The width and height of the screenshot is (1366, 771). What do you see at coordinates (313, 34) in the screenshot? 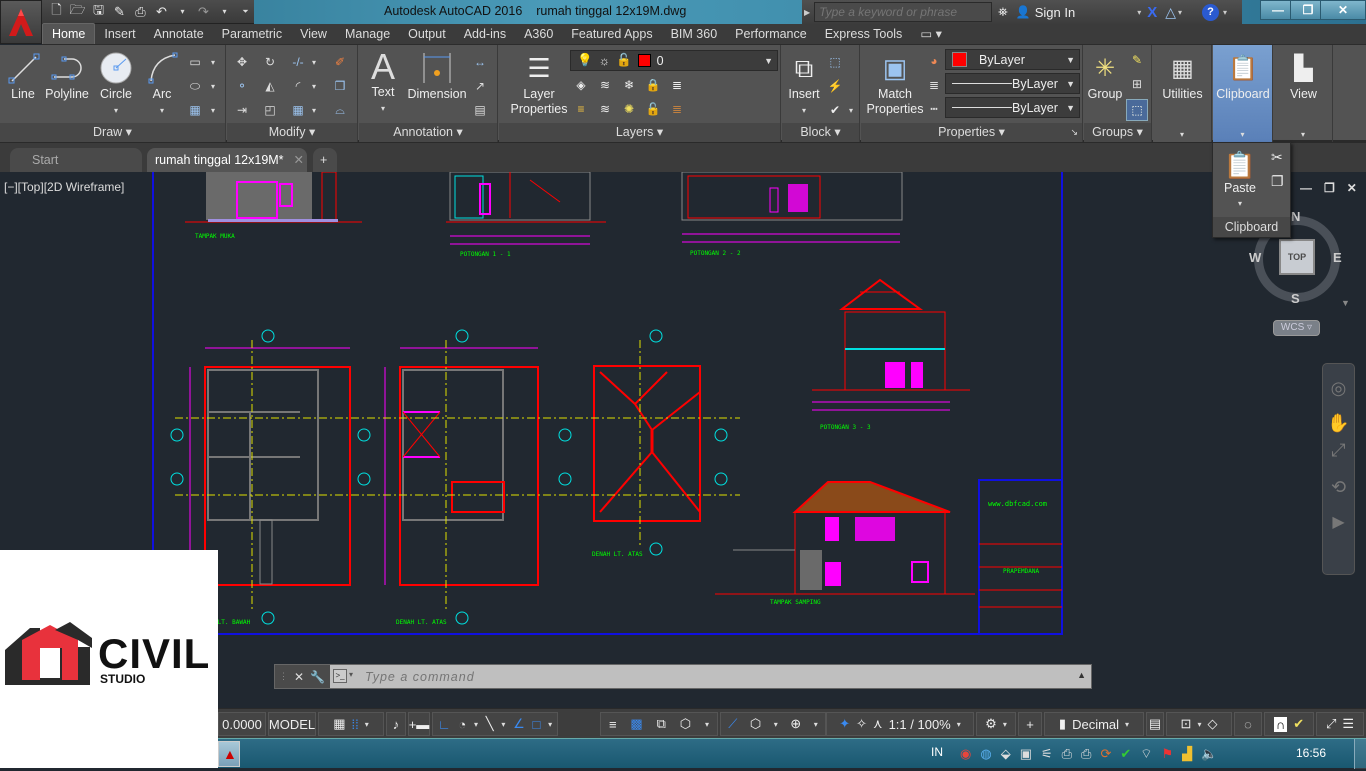
I see `tab-view: View` at bounding box center [313, 34].